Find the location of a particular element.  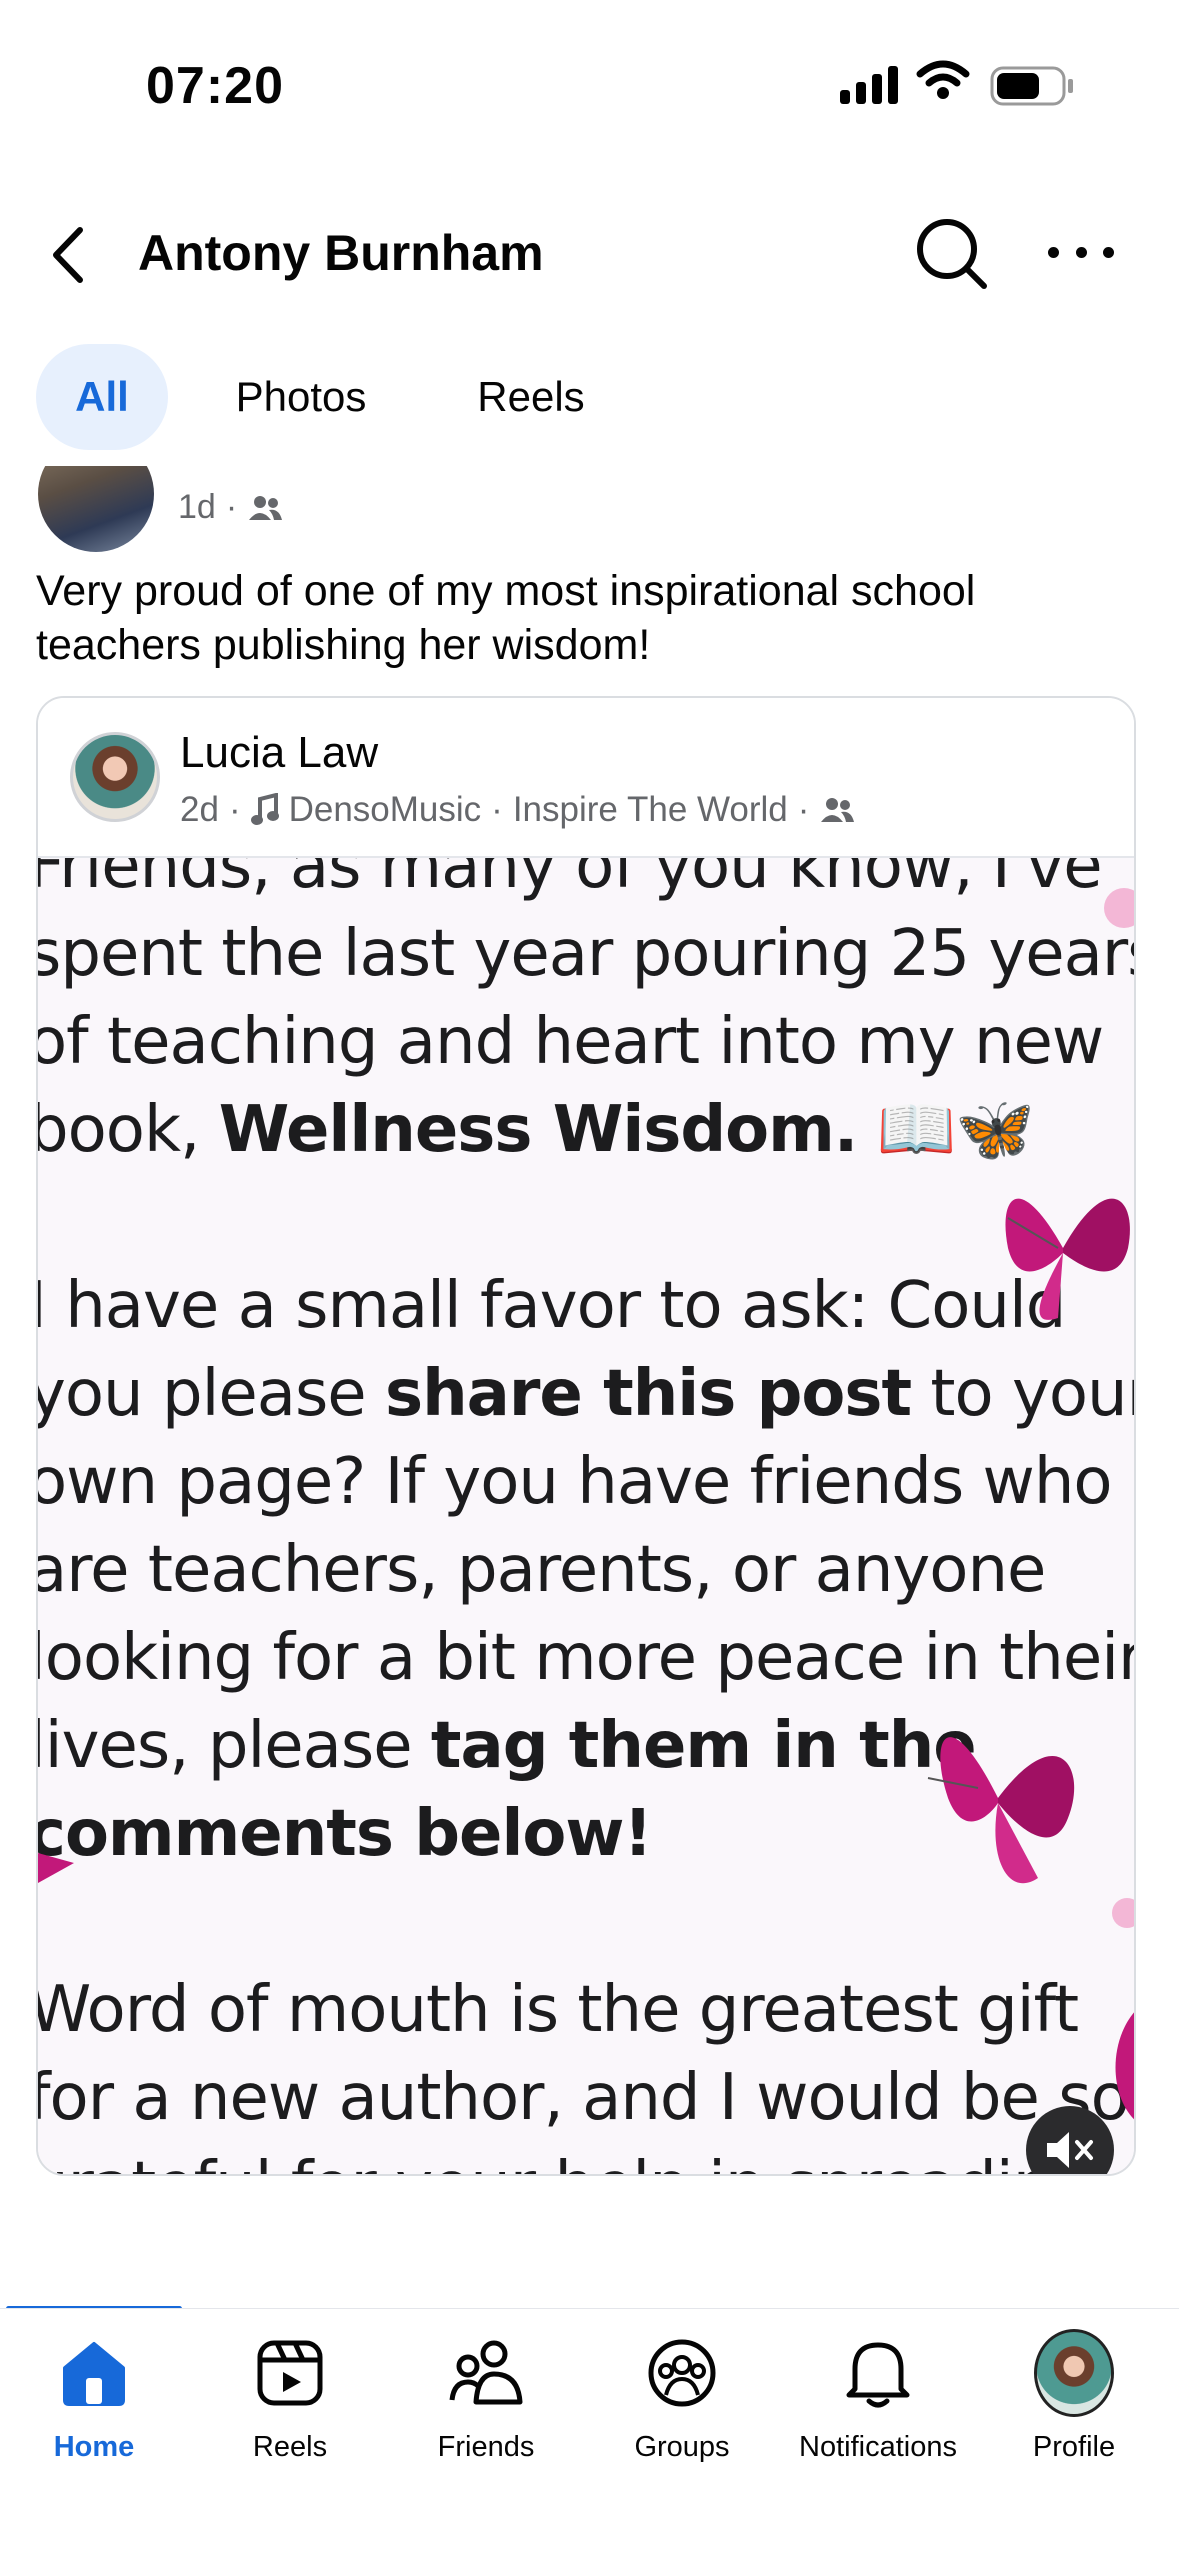

groups-icon is located at coordinates (682, 2373).